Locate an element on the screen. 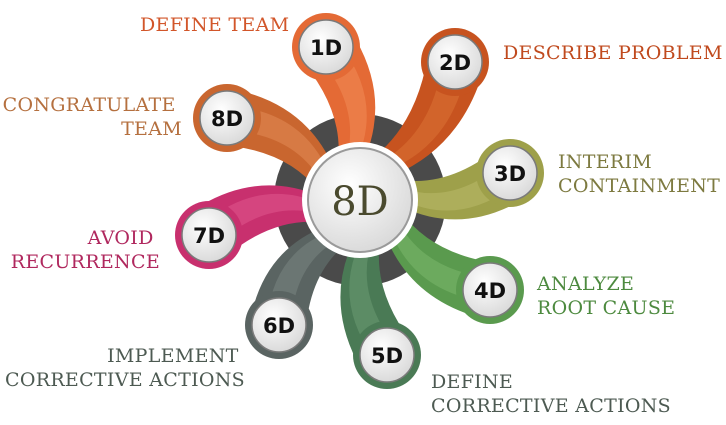  step-5-disc: 5D is located at coordinates (387, 355).